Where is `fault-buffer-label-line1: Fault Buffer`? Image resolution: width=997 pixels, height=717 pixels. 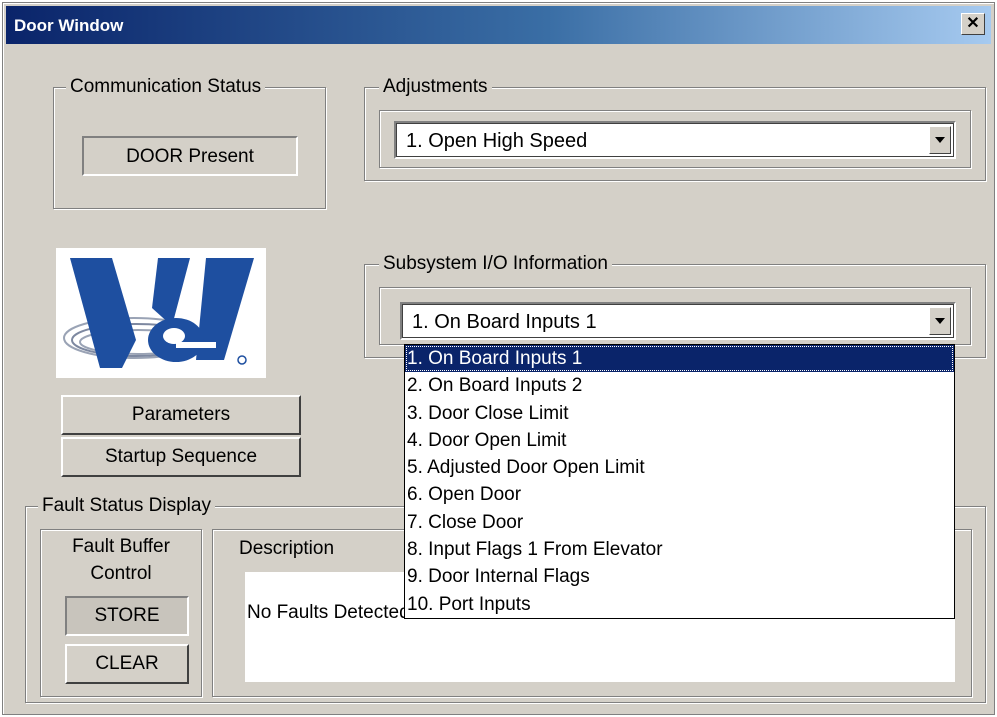 fault-buffer-label-line1: Fault Buffer is located at coordinates (121, 546).